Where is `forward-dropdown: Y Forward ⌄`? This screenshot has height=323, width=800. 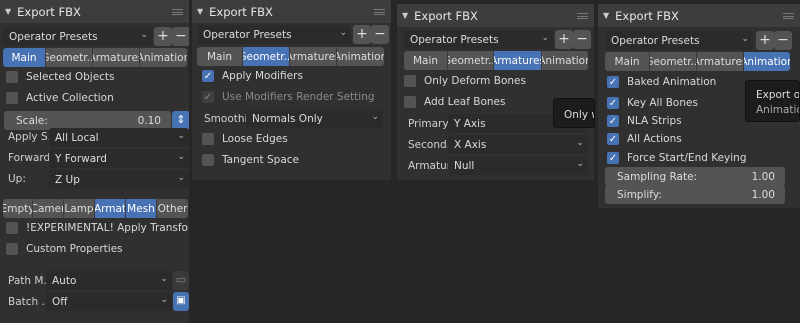 forward-dropdown: Y Forward ⌄ is located at coordinates (119, 158).